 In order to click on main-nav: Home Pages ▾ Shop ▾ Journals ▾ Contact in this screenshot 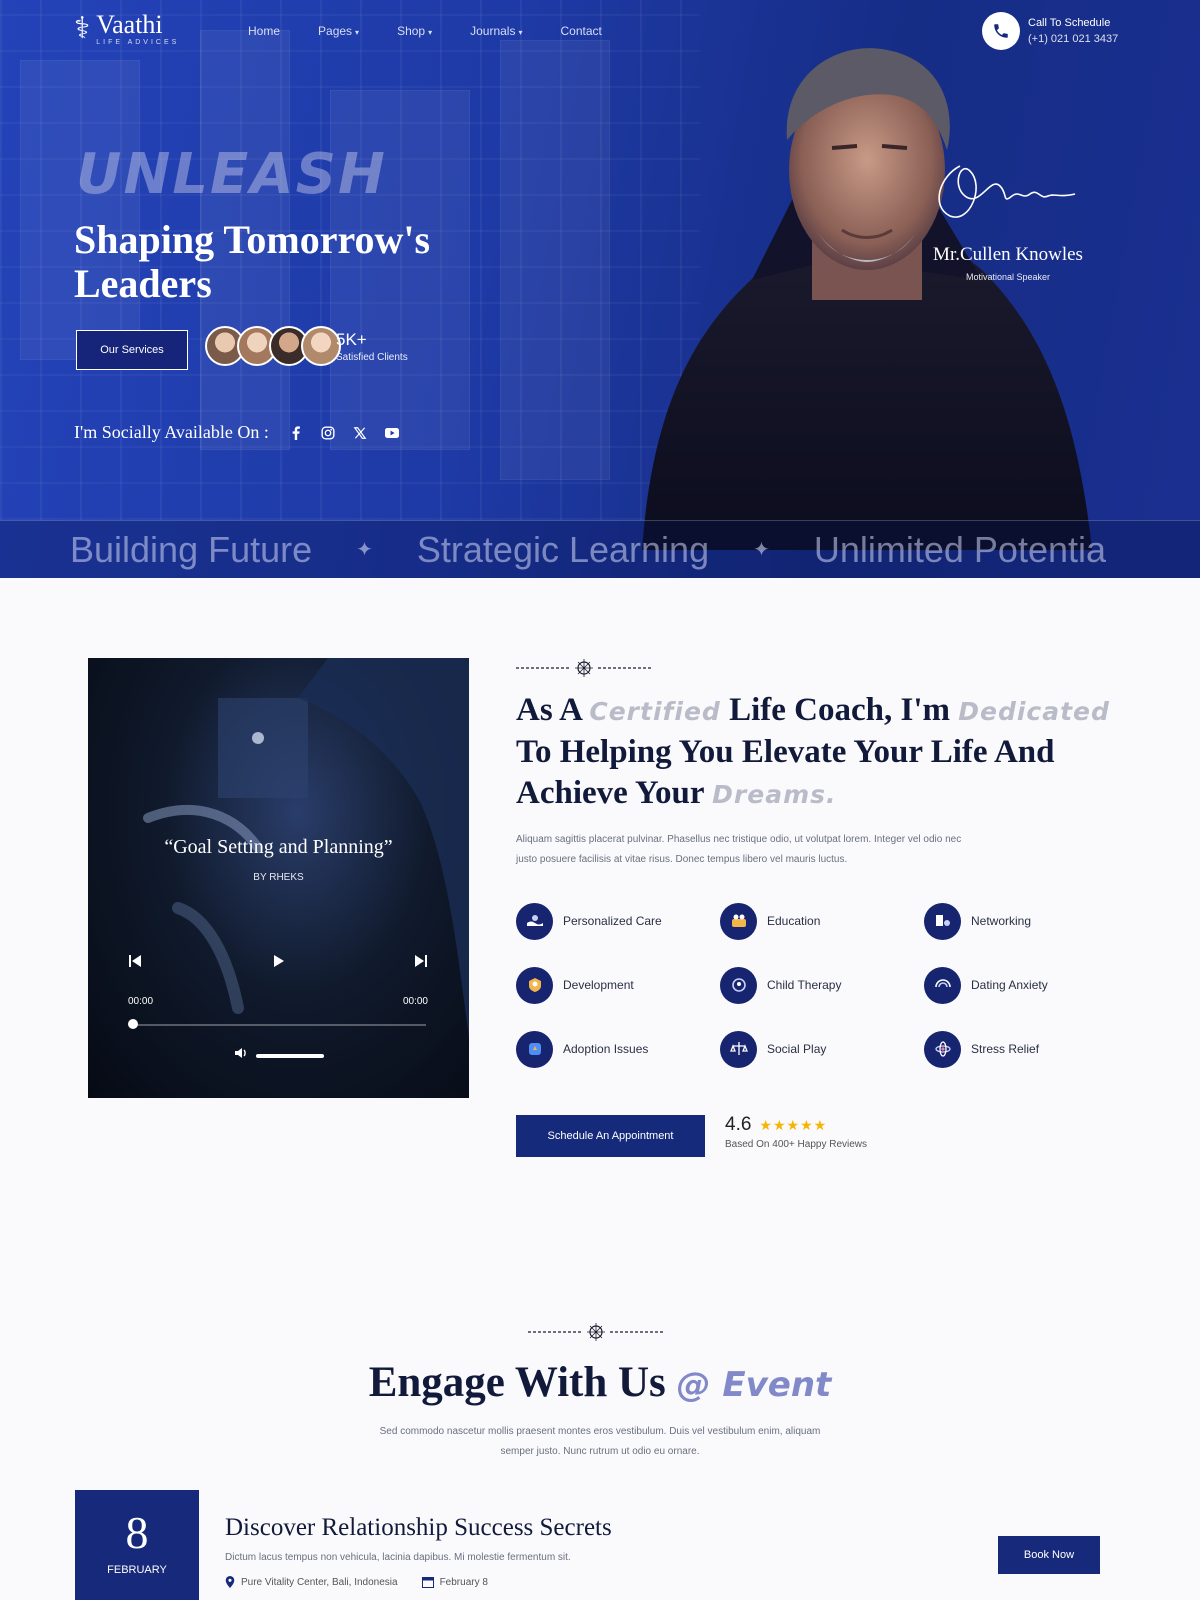, I will do `click(425, 31)`.